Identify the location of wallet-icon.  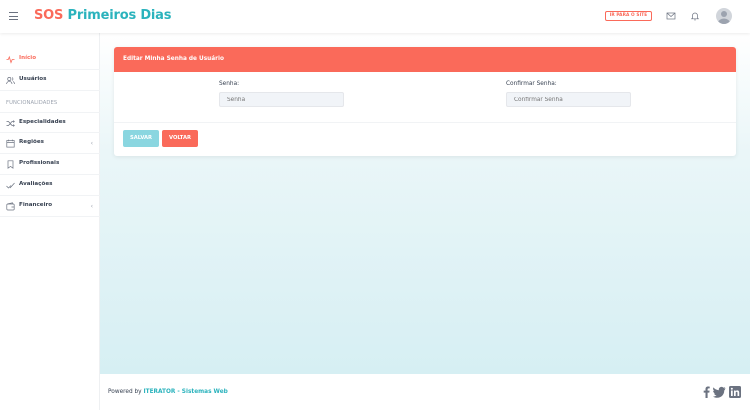
(10, 206).